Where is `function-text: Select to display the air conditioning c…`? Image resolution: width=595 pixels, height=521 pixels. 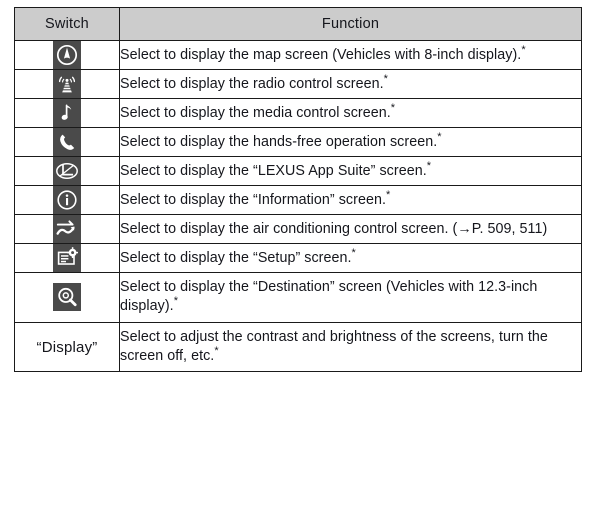
function-text: Select to display the air conditioning c… is located at coordinates (334, 228).